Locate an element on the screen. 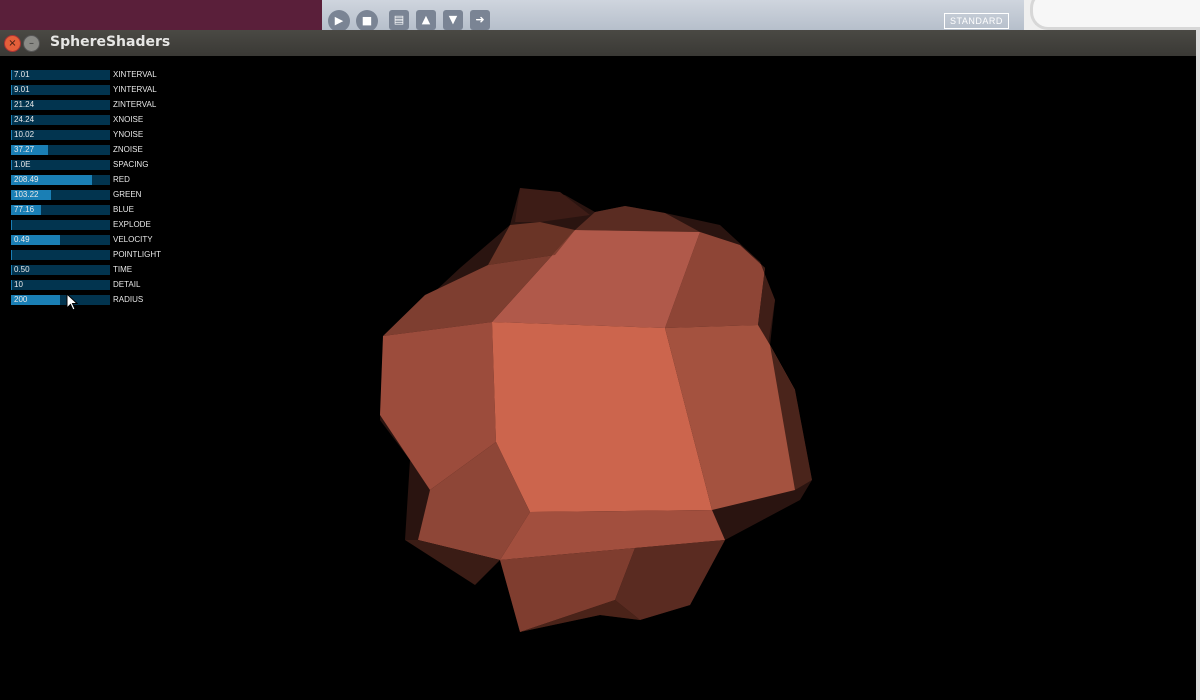 The width and height of the screenshot is (1200, 700). window-titlebar: × – SphereShaders is located at coordinates (598, 43).